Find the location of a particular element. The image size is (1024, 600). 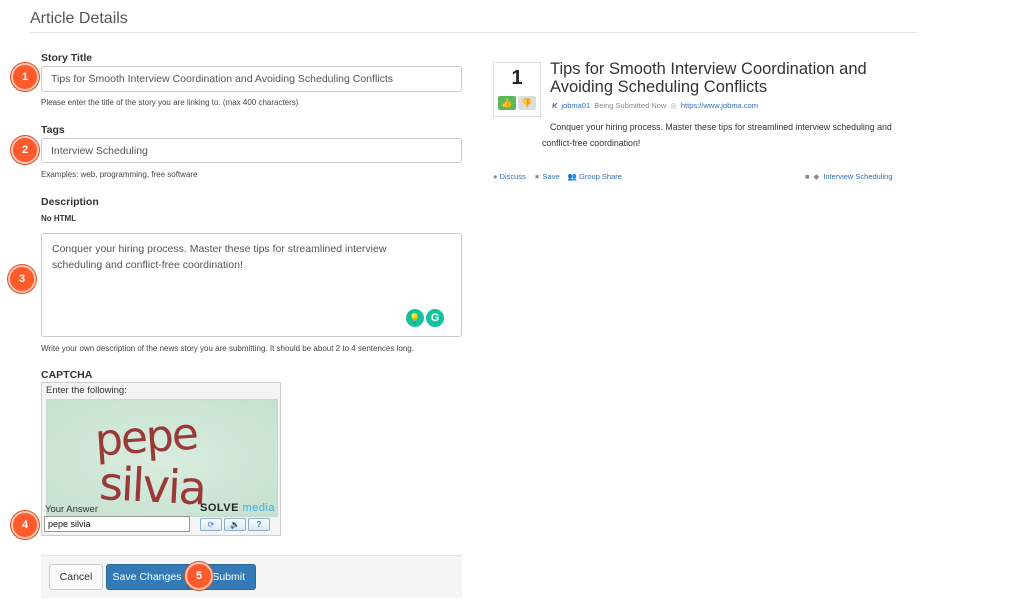

description-sublabel: No HTML is located at coordinates (59, 218).